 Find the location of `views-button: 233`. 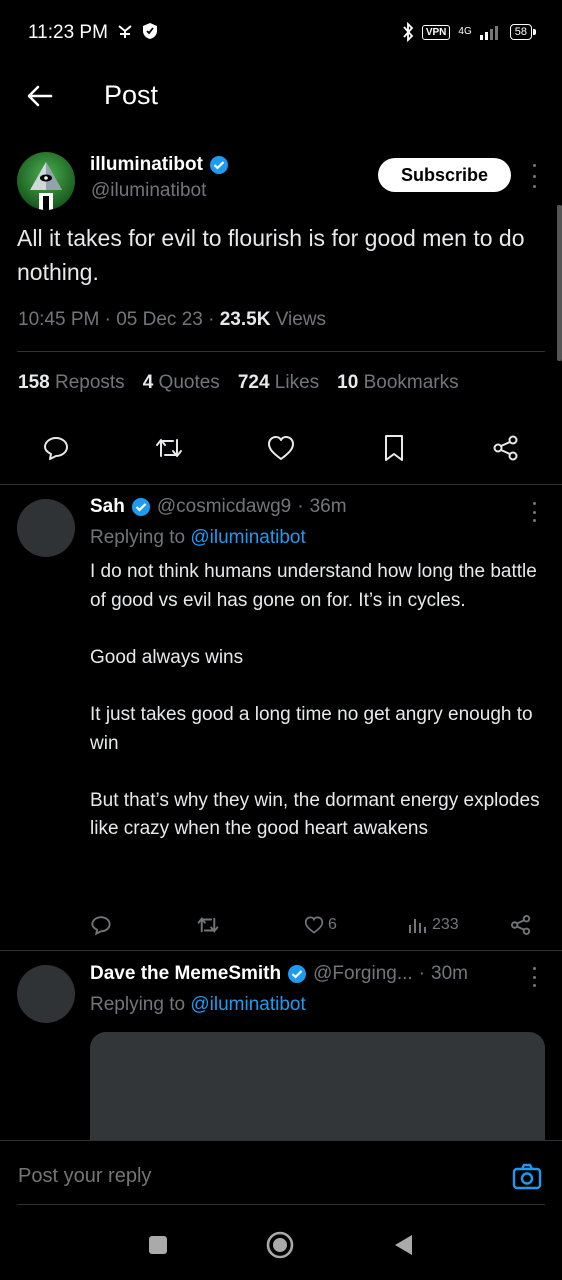

views-button: 233 is located at coordinates (433, 925).